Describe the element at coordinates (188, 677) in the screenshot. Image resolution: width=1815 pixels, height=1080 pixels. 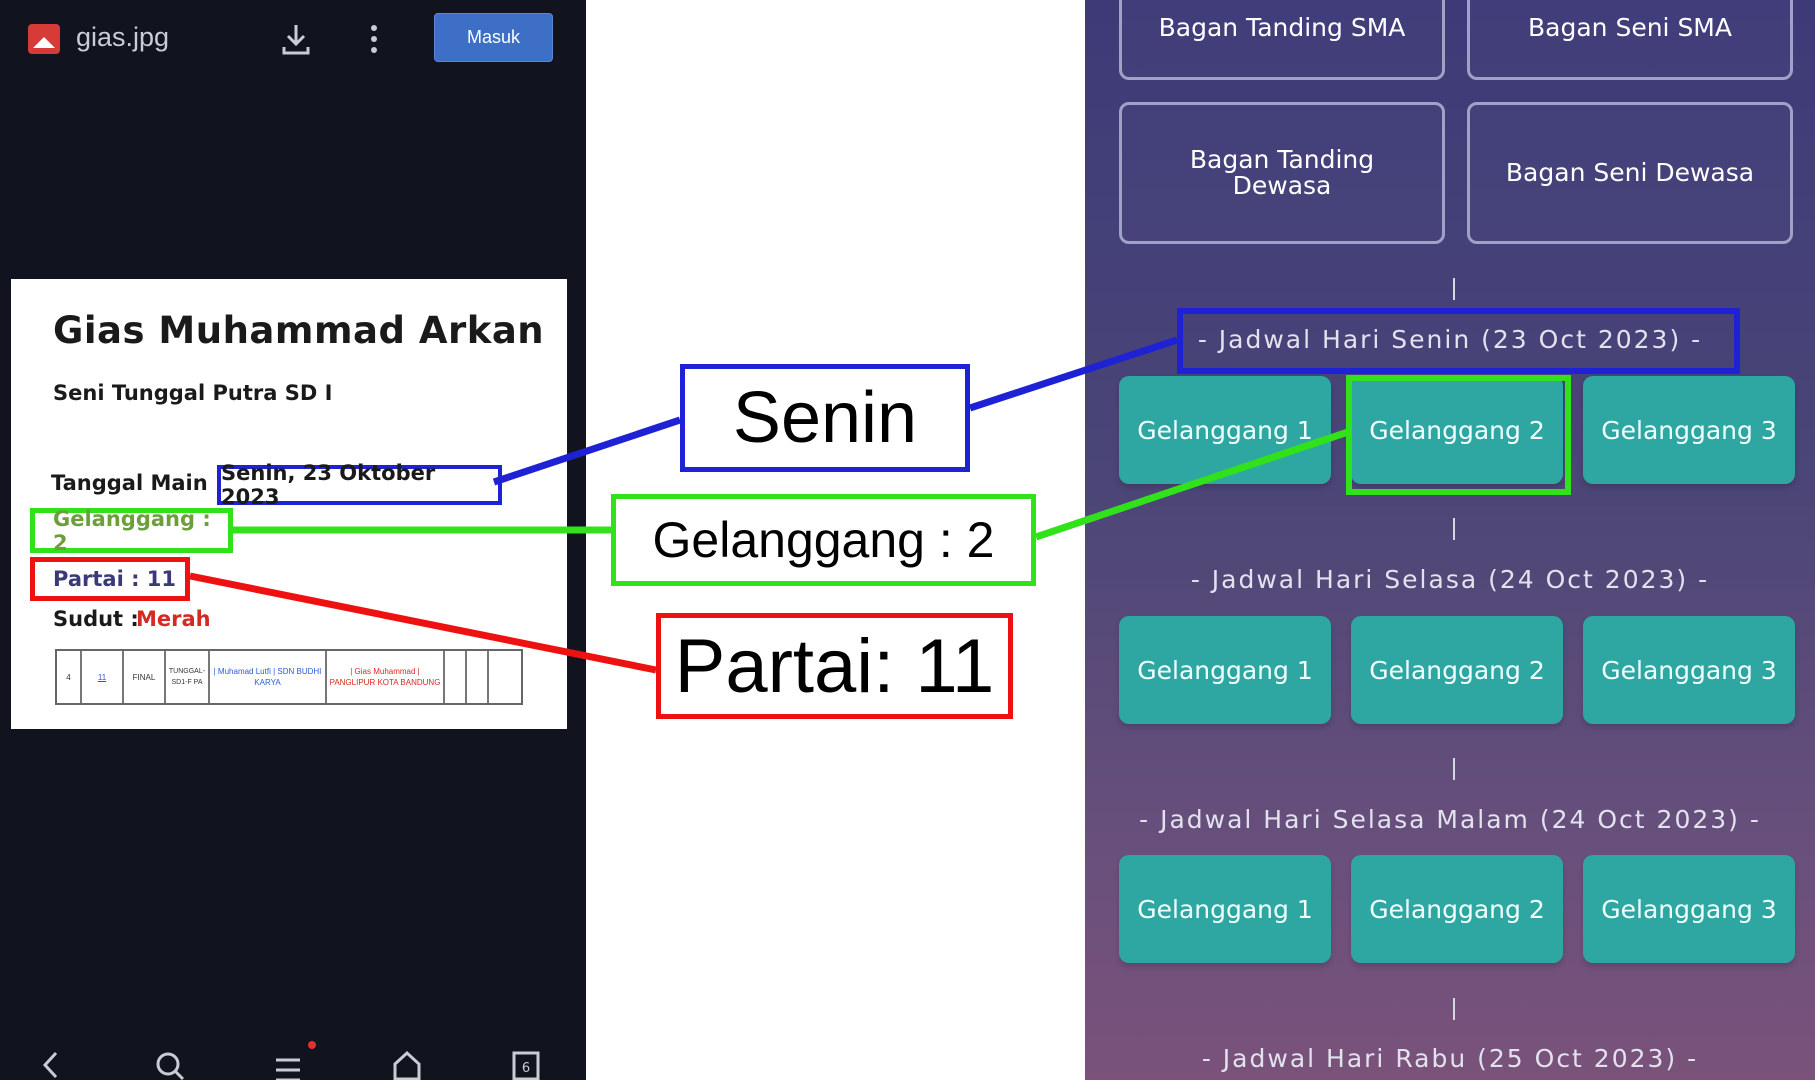
I see `table-cell-category: TUNGGAL- SD1-F PA` at that location.